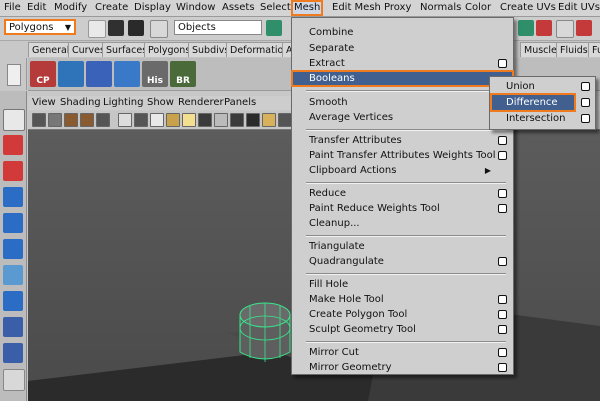 This screenshot has height=401, width=600. I want to click on render-settings-icon, so click(565, 29).